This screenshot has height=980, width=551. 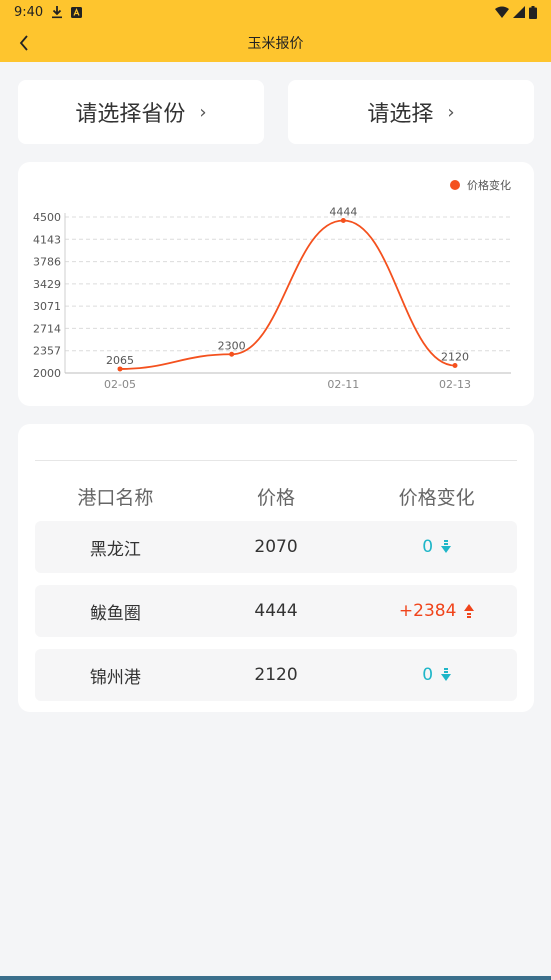 I want to click on data-label: 4444, so click(x=343, y=211).